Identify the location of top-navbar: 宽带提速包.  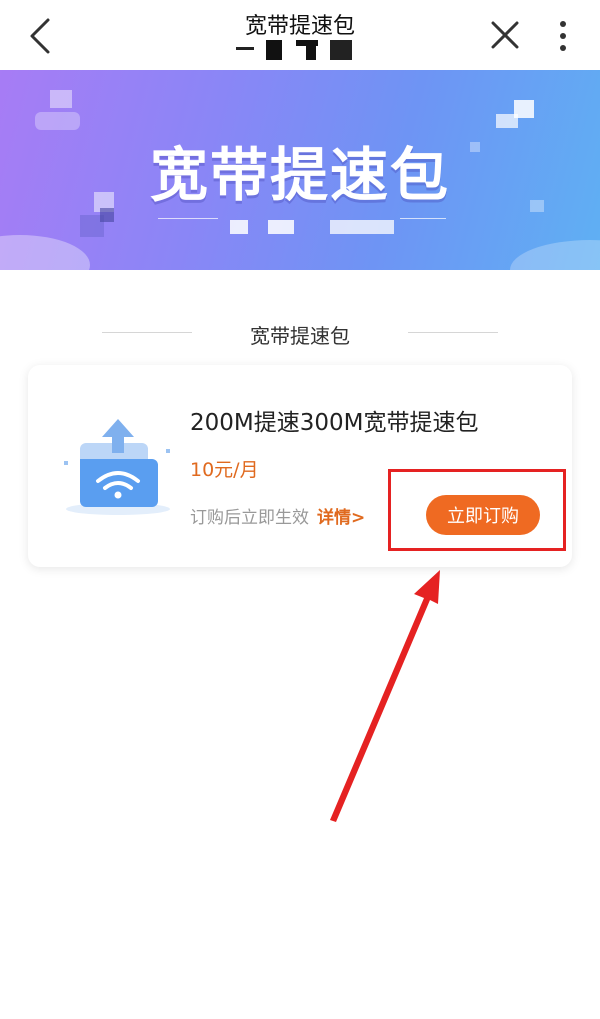
(300, 35).